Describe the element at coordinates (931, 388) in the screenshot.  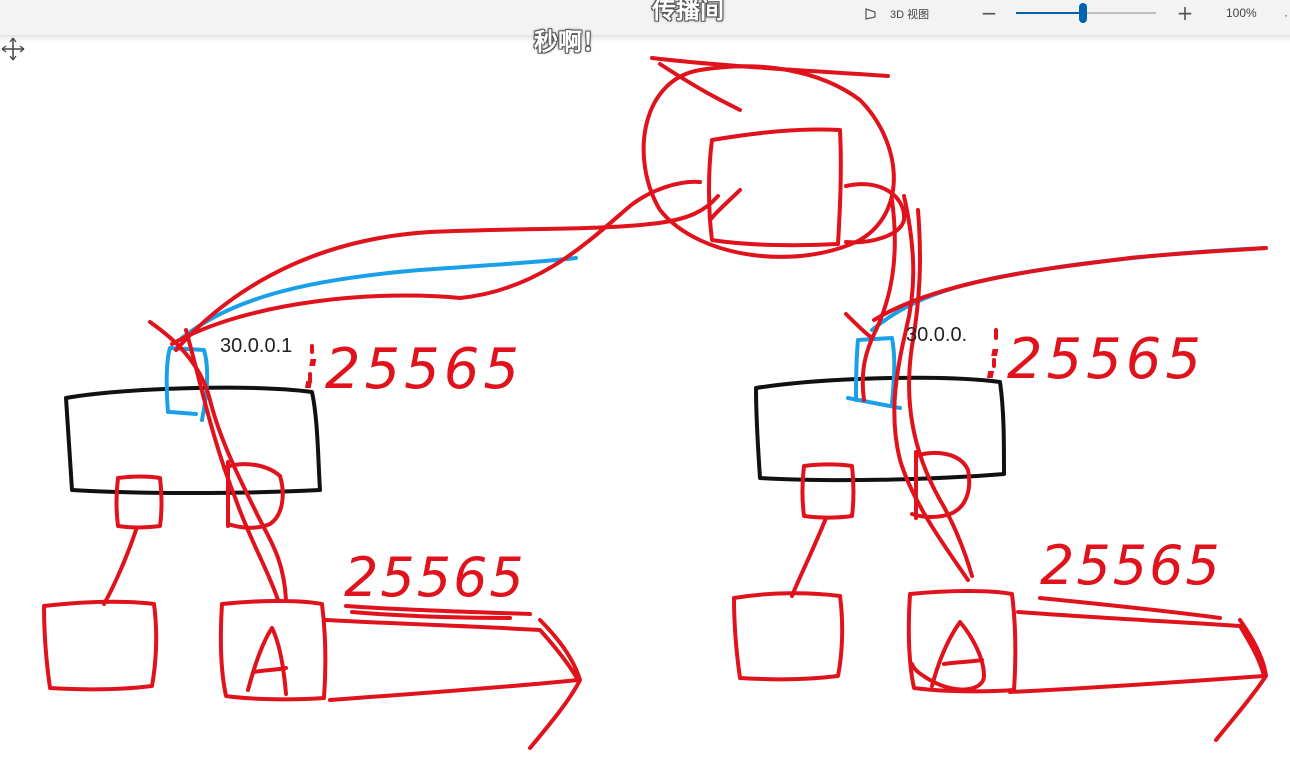
I see `right-wire-a` at that location.